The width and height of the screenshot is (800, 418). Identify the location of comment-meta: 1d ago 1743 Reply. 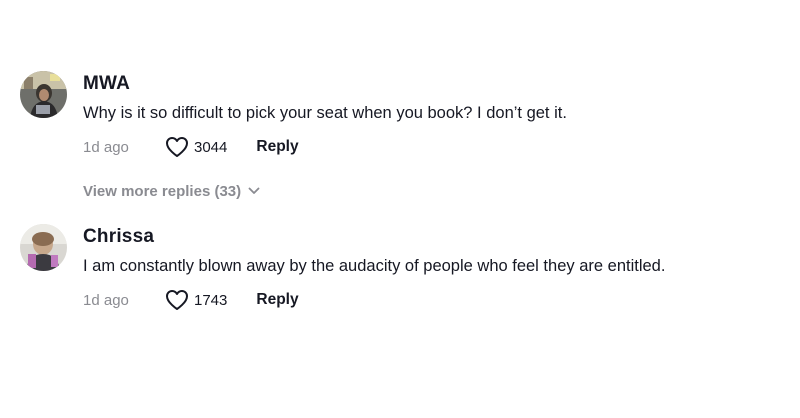
(191, 300).